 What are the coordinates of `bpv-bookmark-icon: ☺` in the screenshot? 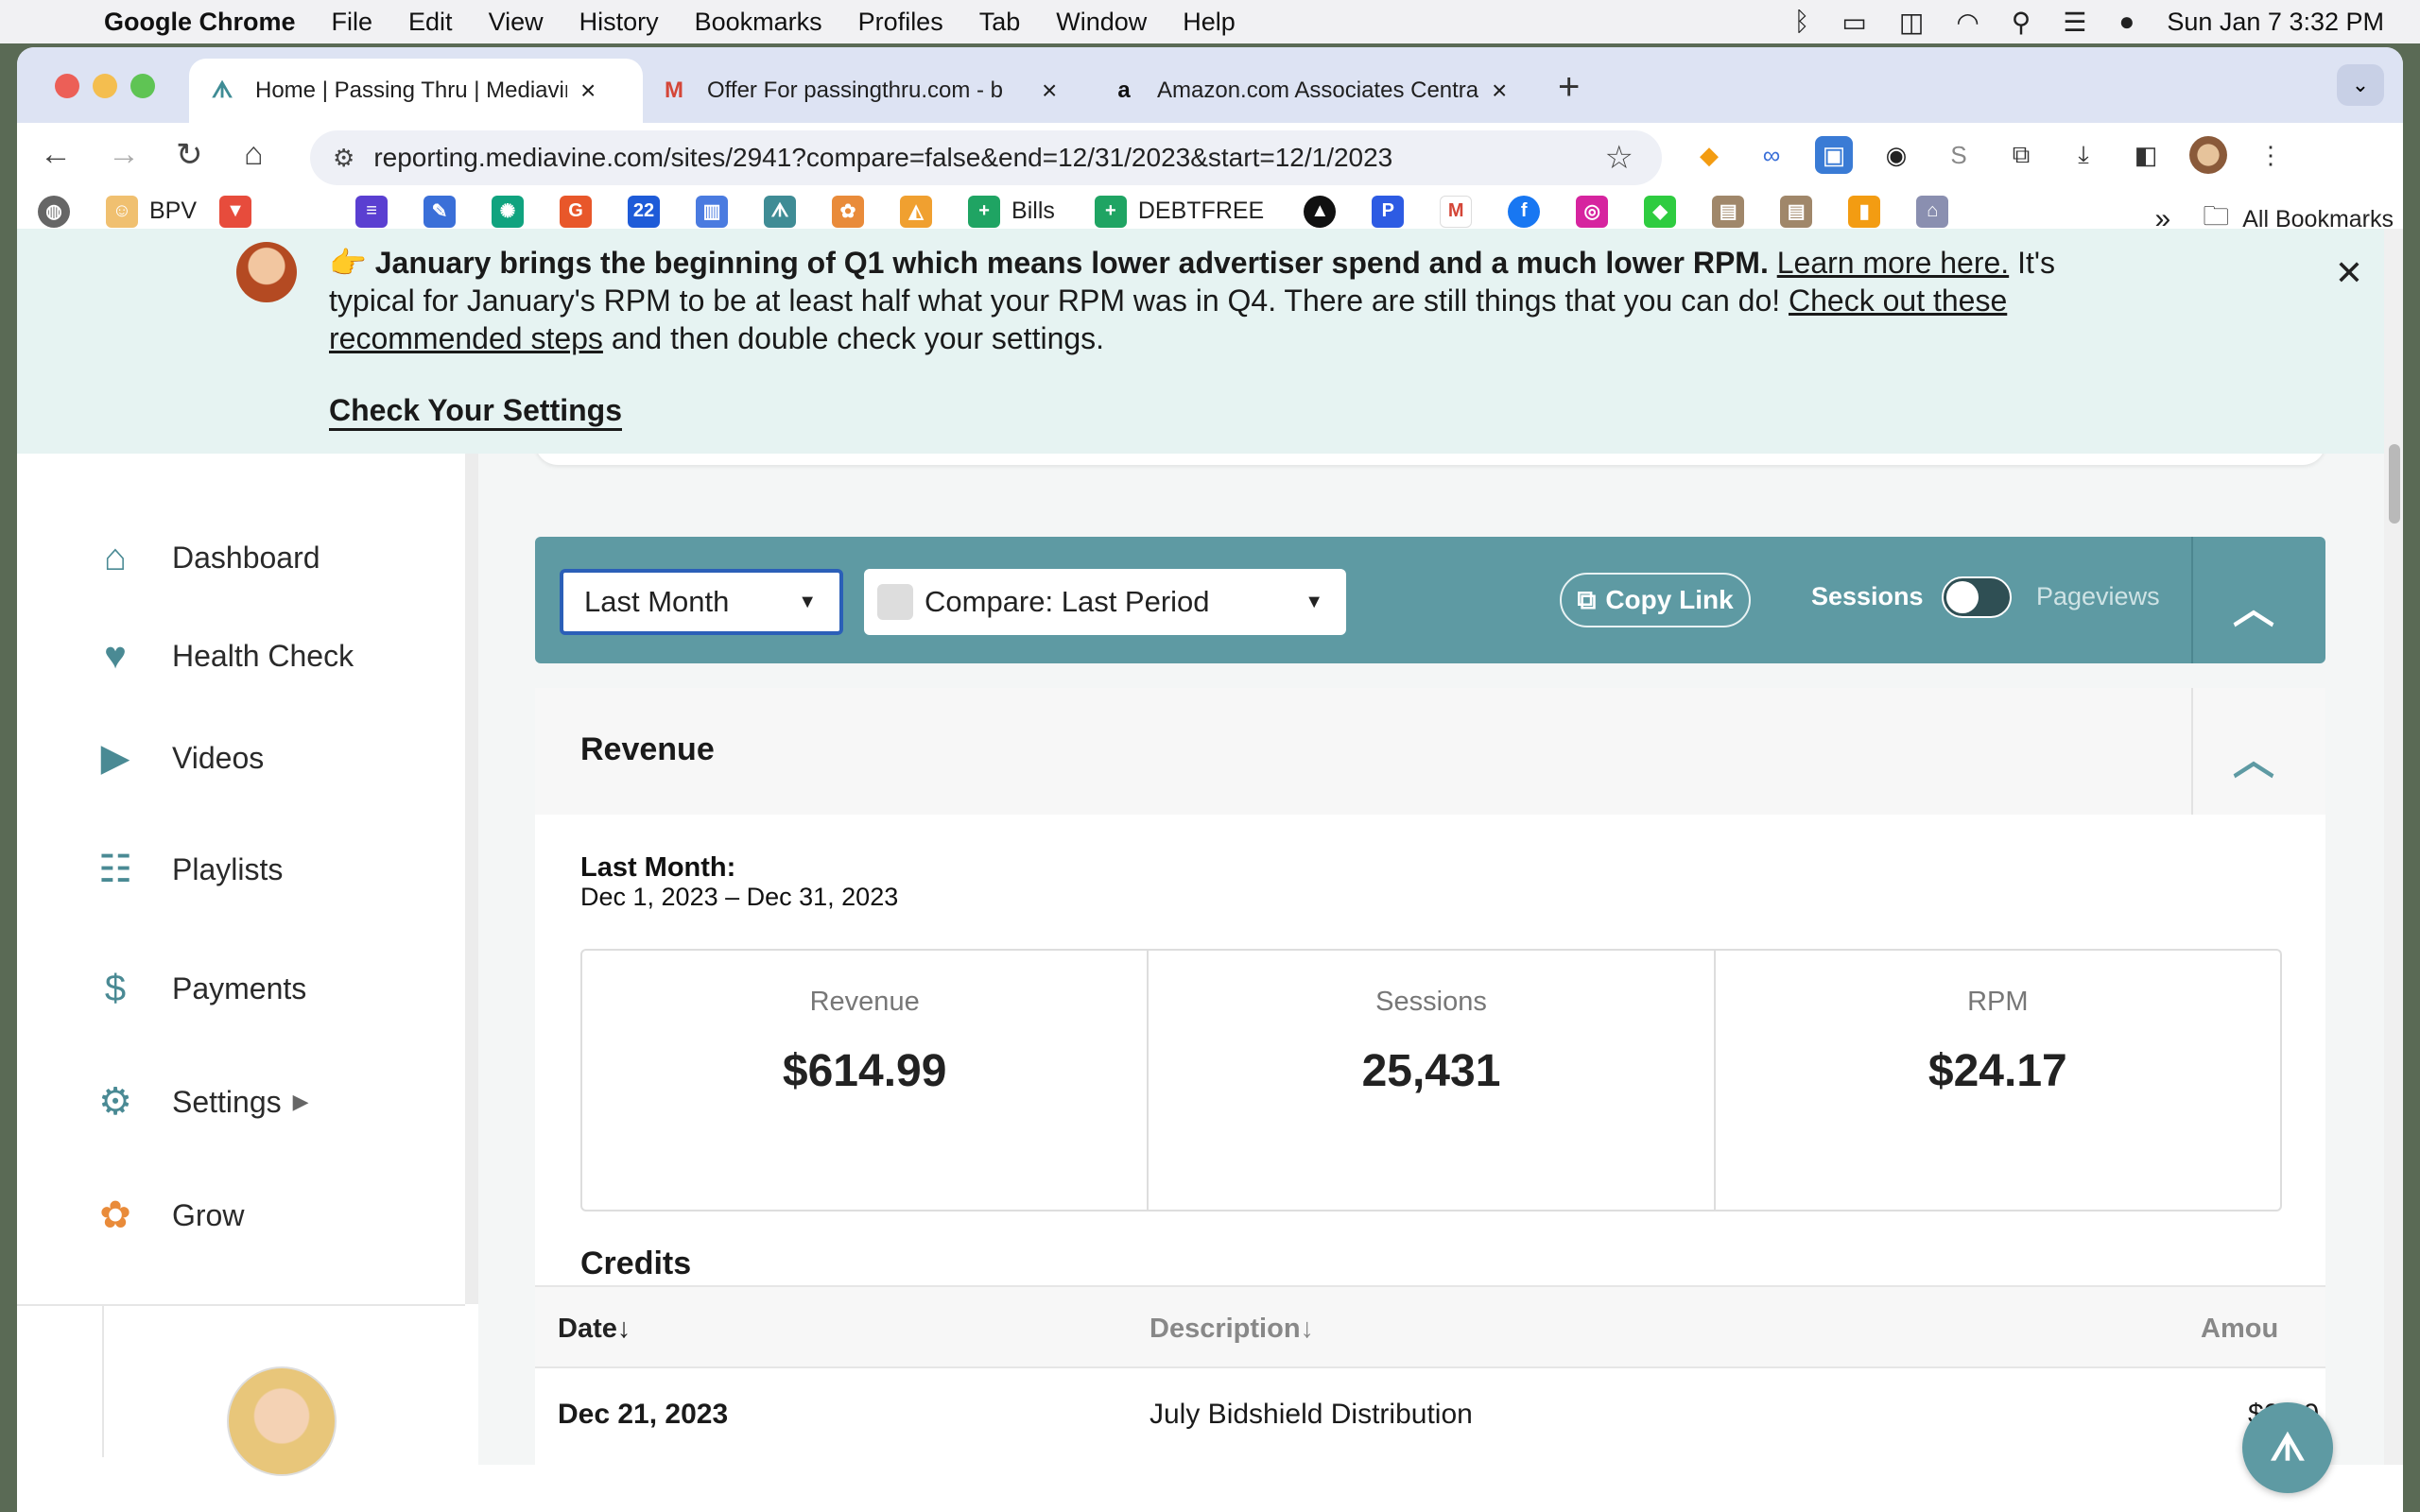 It's located at (122, 211).